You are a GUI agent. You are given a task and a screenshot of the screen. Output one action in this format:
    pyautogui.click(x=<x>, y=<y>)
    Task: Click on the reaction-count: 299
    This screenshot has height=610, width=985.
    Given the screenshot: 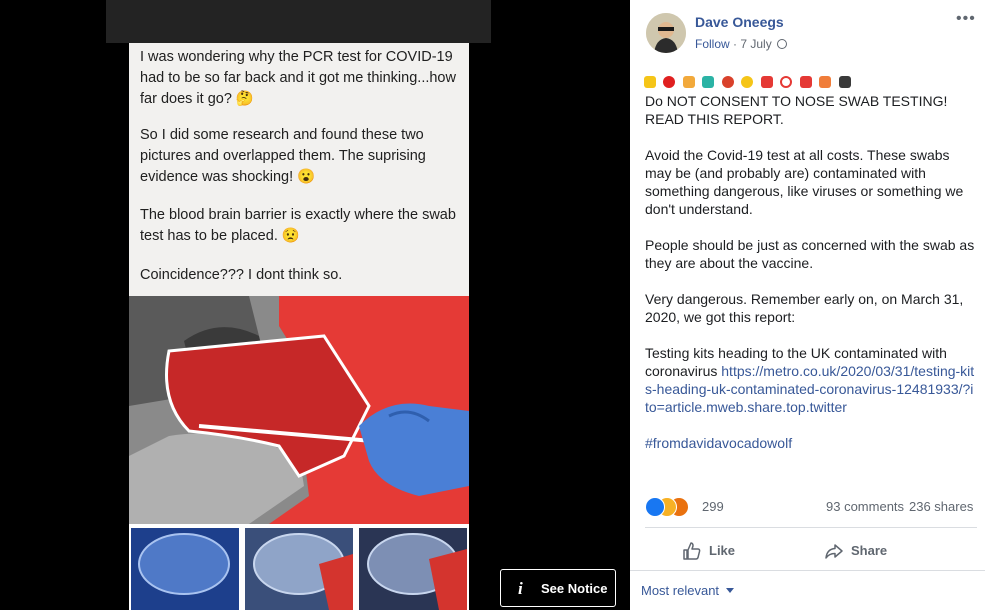 What is the action you would take?
    pyautogui.click(x=713, y=506)
    